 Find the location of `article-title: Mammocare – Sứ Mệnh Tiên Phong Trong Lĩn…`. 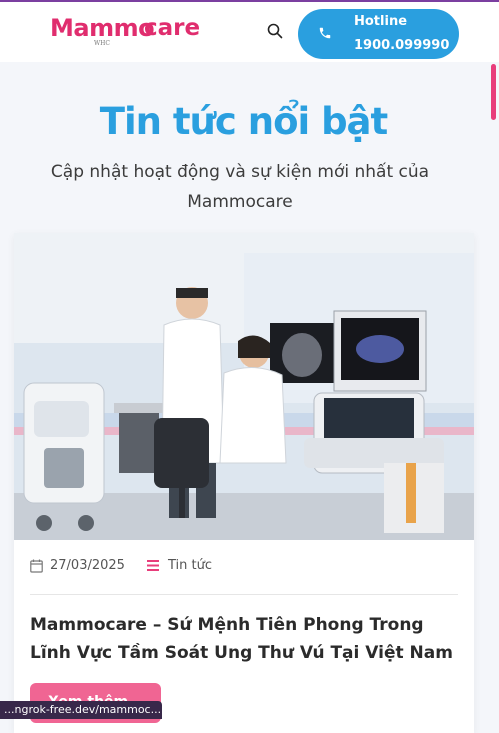

article-title: Mammocare – Sứ Mệnh Tiên Phong Trong Lĩn… is located at coordinates (246, 639).